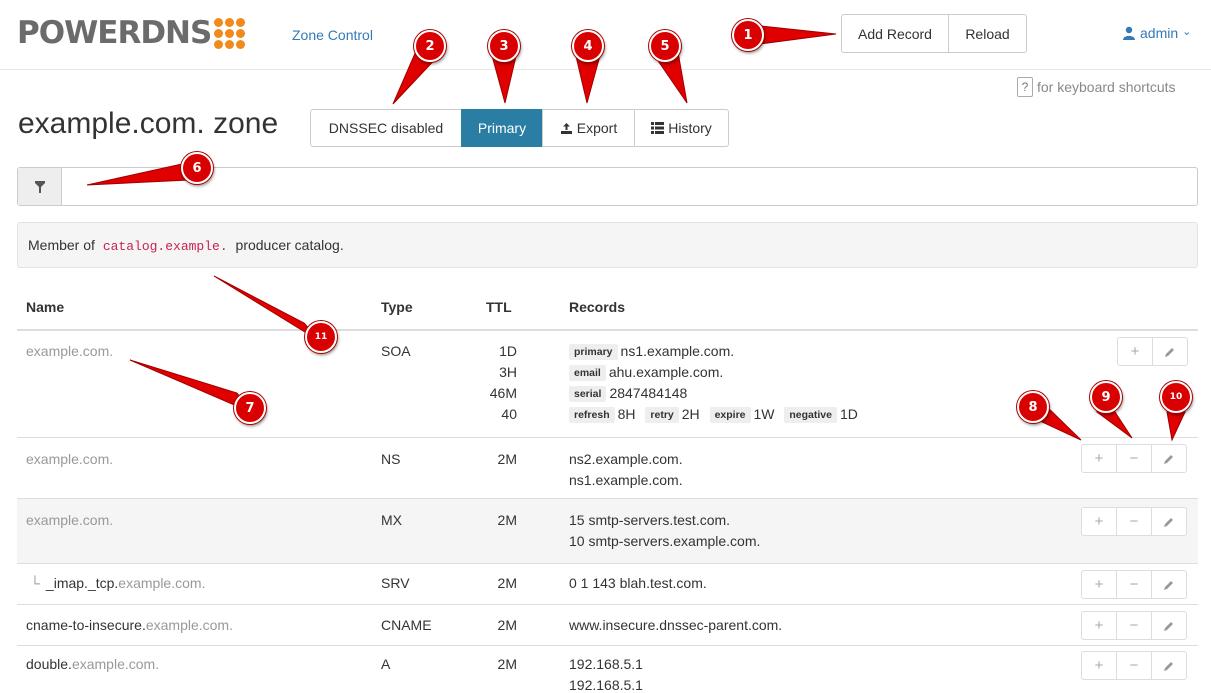 This screenshot has width=1211, height=693. Describe the element at coordinates (1187, 31) in the screenshot. I see `chevron-down-icon: ⌄` at that location.